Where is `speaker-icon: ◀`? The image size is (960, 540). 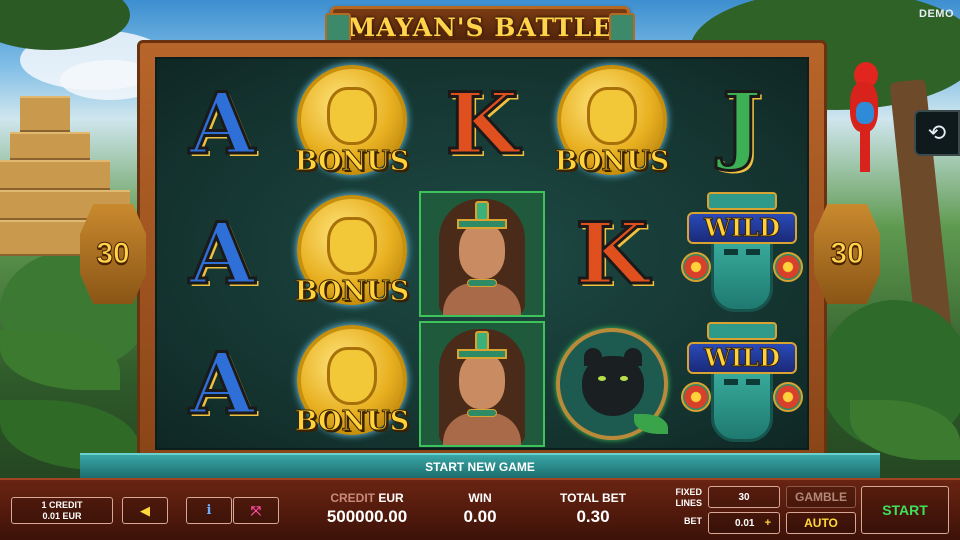
speaker-icon: ◀ is located at coordinates (145, 510).